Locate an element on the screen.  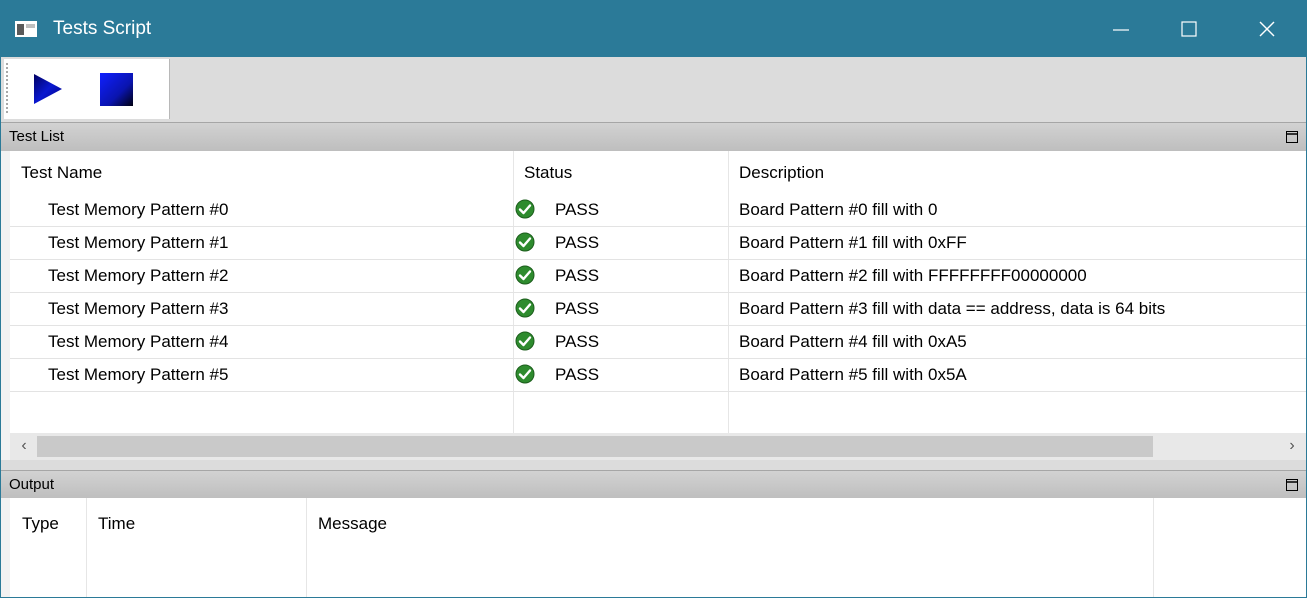
scrollbar-thumb is located at coordinates (595, 446).